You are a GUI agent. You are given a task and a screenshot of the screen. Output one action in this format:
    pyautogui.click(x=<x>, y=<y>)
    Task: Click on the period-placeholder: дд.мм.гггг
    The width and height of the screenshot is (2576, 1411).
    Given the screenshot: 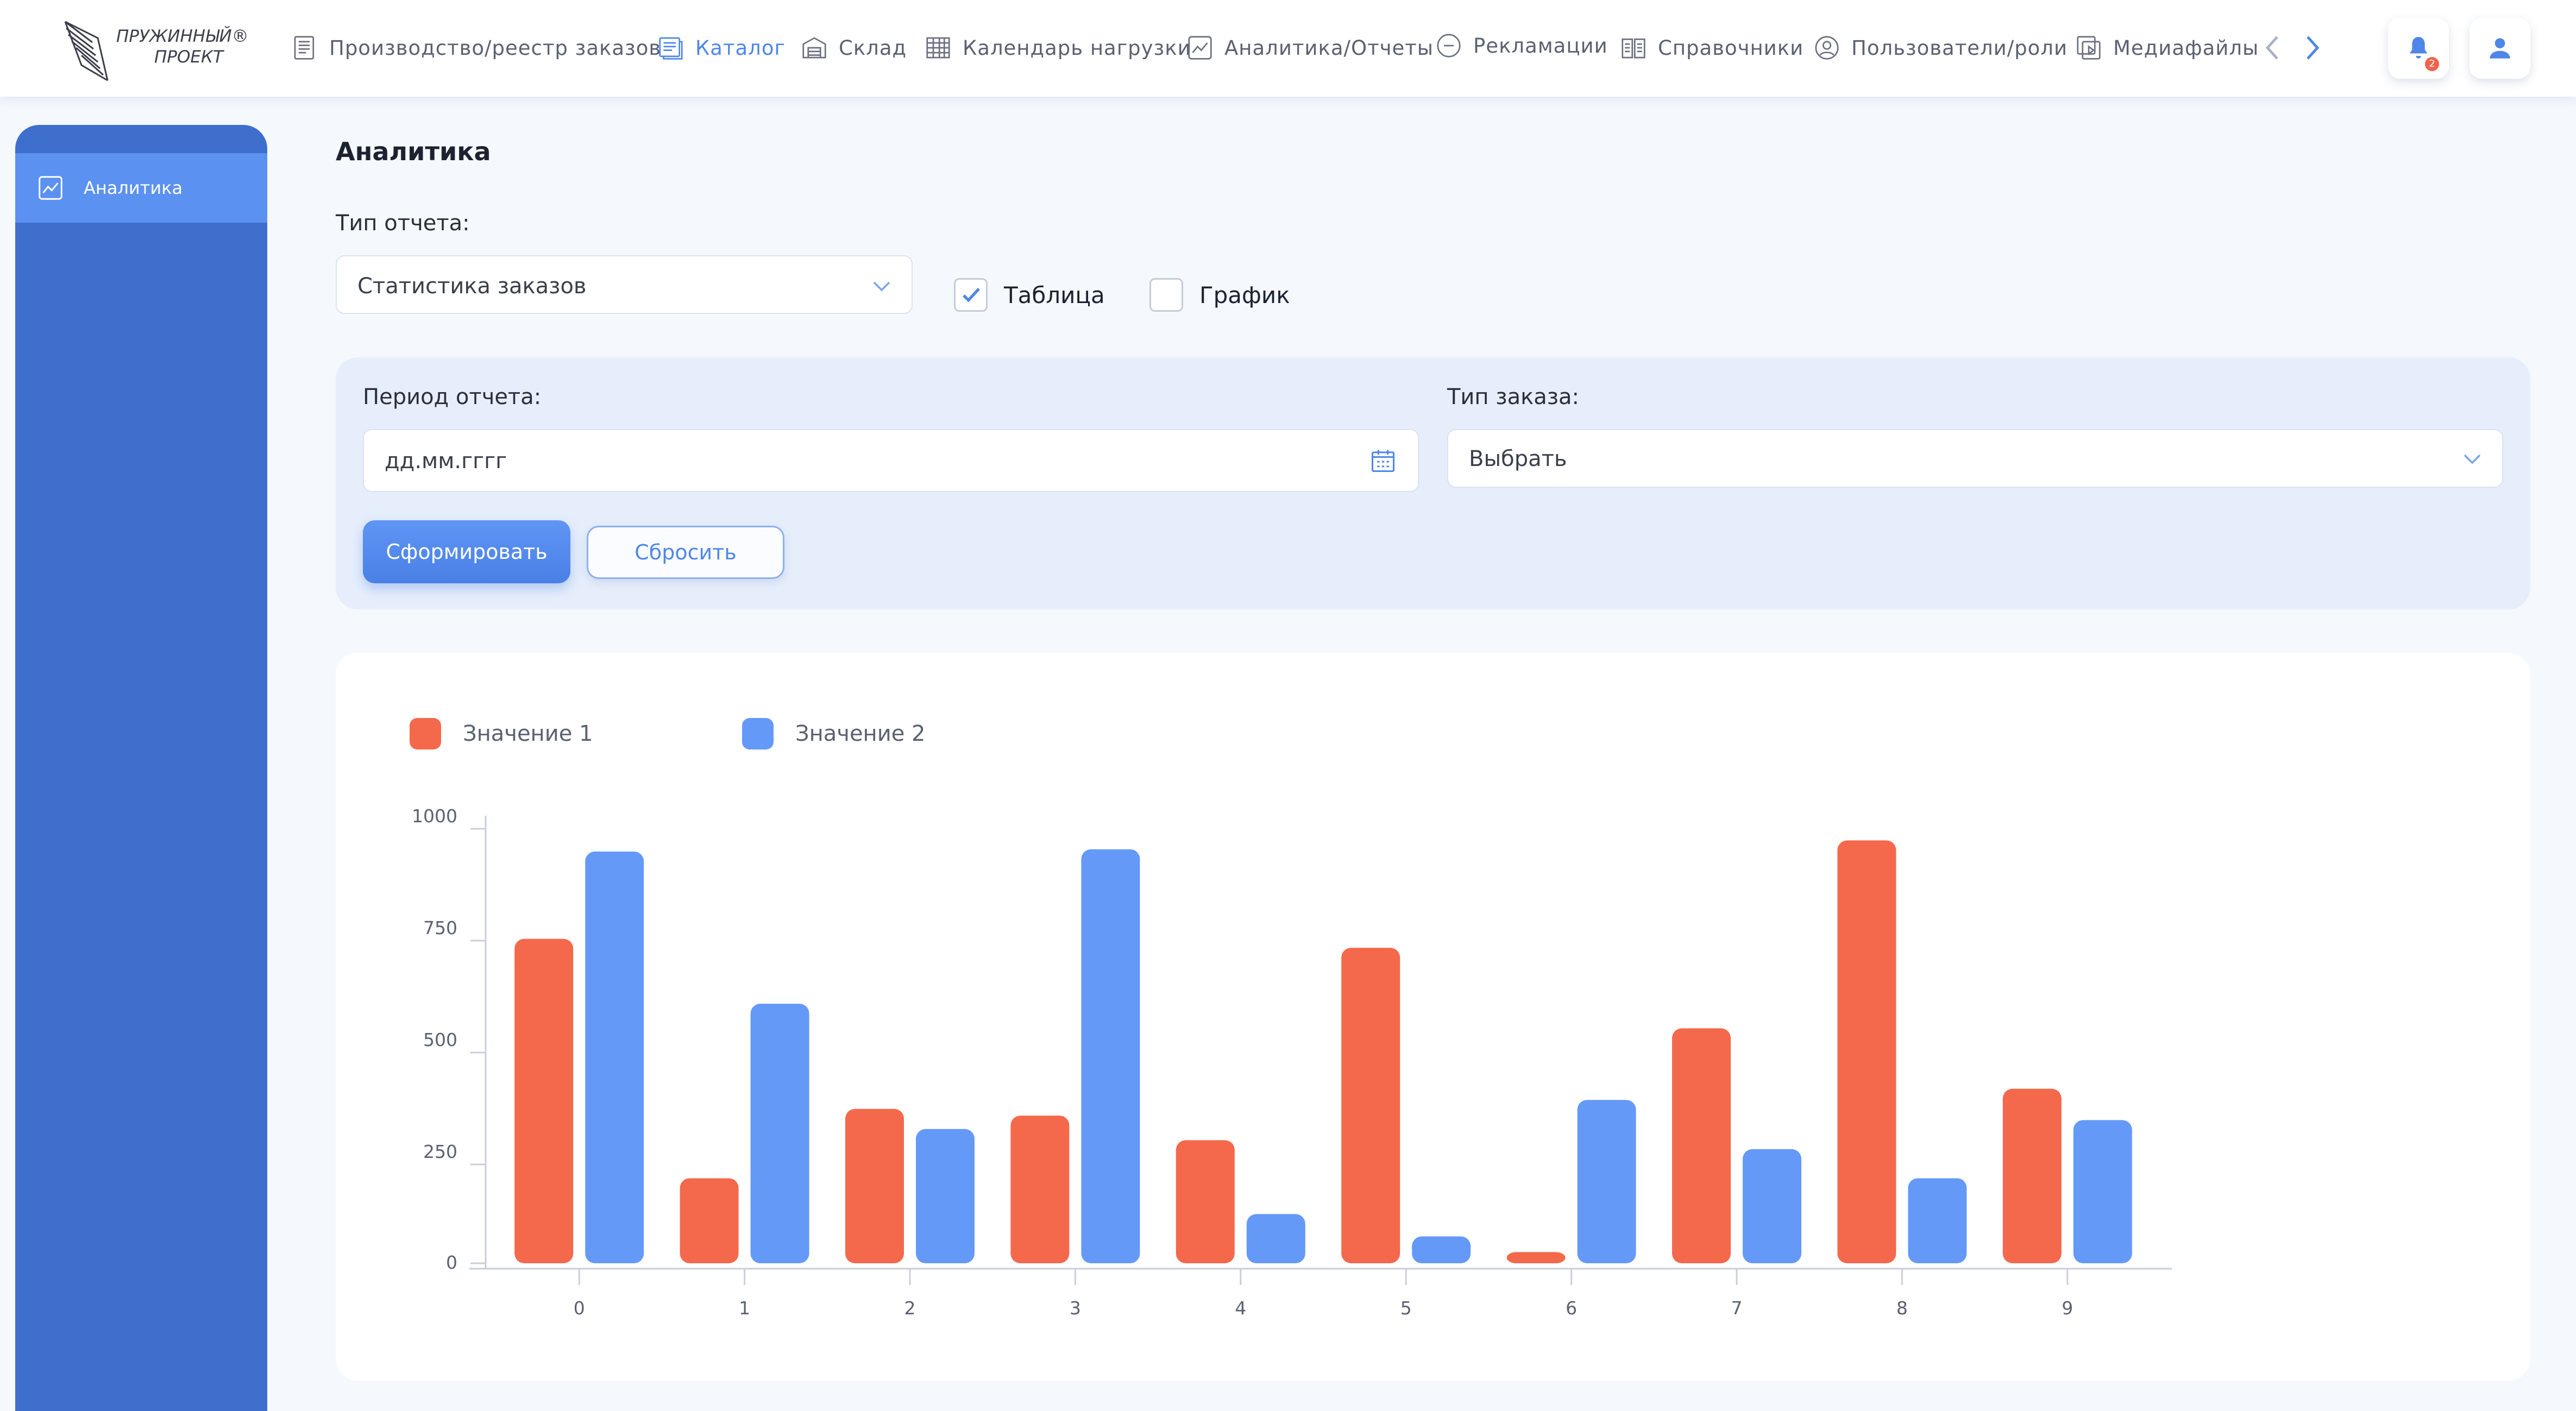 What is the action you would take?
    pyautogui.click(x=446, y=461)
    